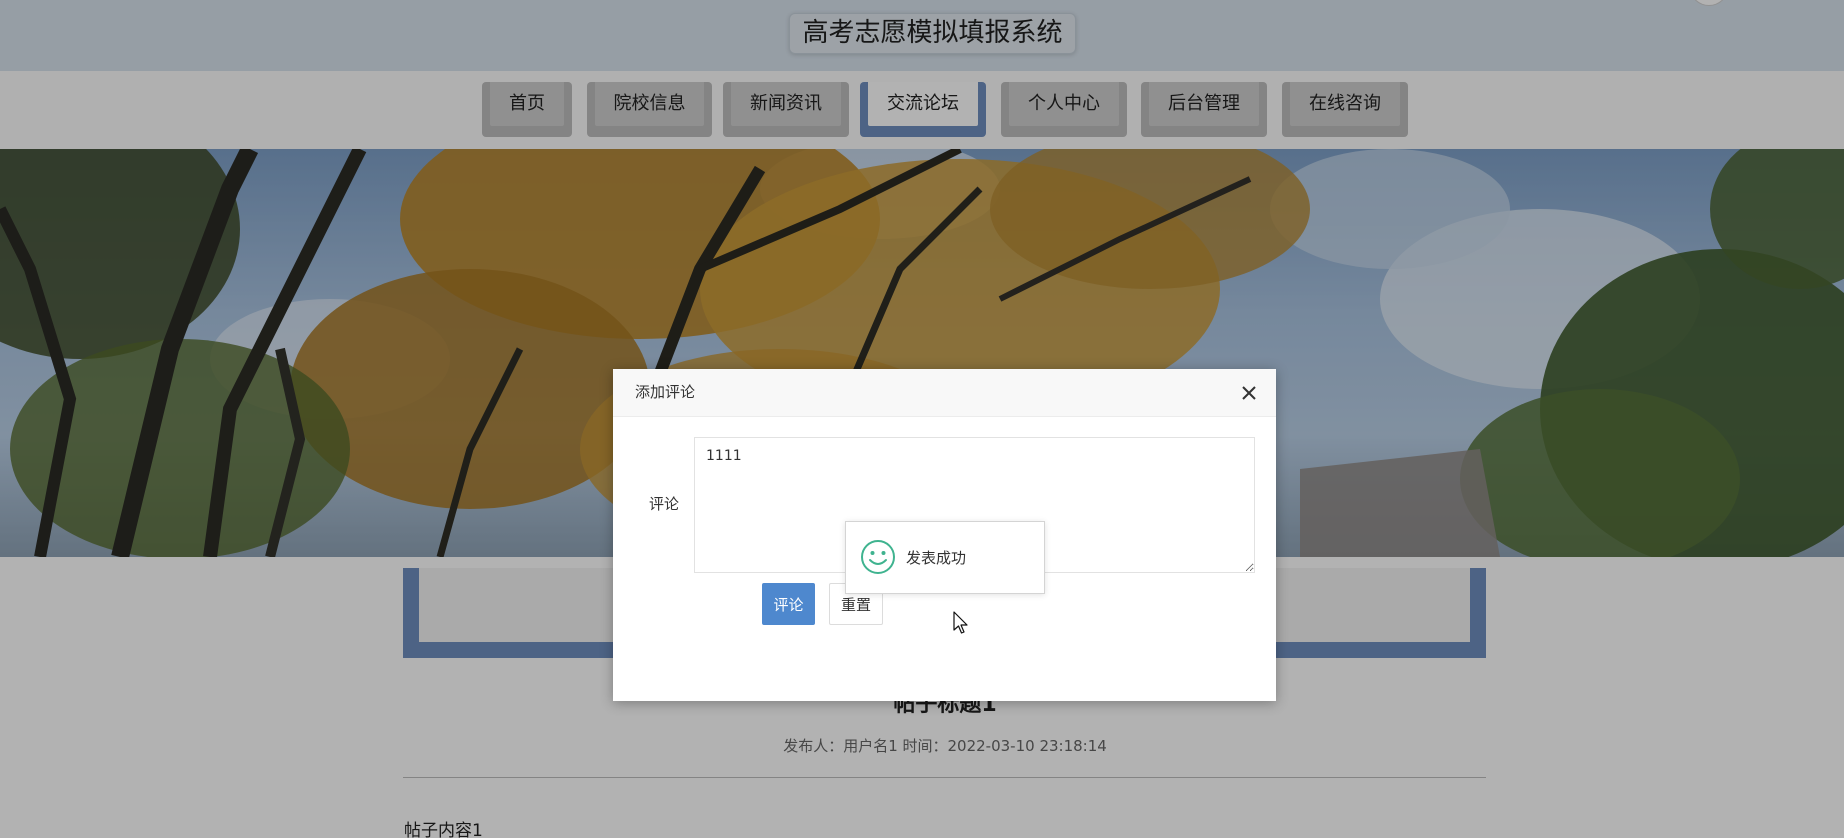 Image resolution: width=1844 pixels, height=838 pixels. Describe the element at coordinates (936, 558) in the screenshot. I see `toast-message: 发表成功` at that location.